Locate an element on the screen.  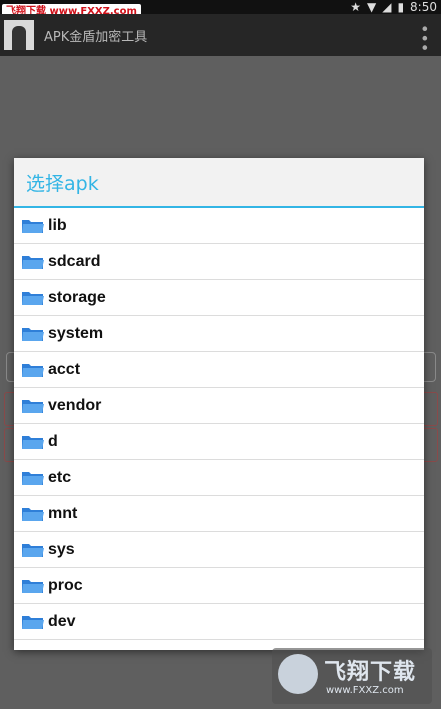
watermark-logo-icon is located at coordinates (298, 674).